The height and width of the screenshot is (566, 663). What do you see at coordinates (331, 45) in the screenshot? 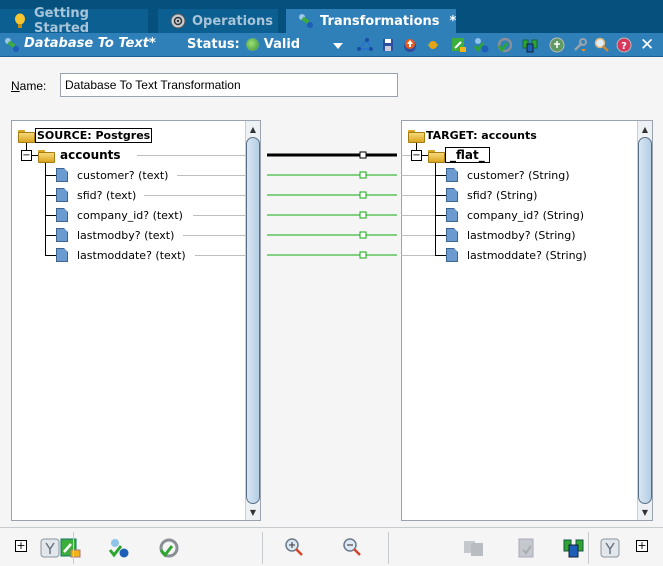
I see `title-bar: Database To Text* Status: Valid ? ✕` at bounding box center [331, 45].